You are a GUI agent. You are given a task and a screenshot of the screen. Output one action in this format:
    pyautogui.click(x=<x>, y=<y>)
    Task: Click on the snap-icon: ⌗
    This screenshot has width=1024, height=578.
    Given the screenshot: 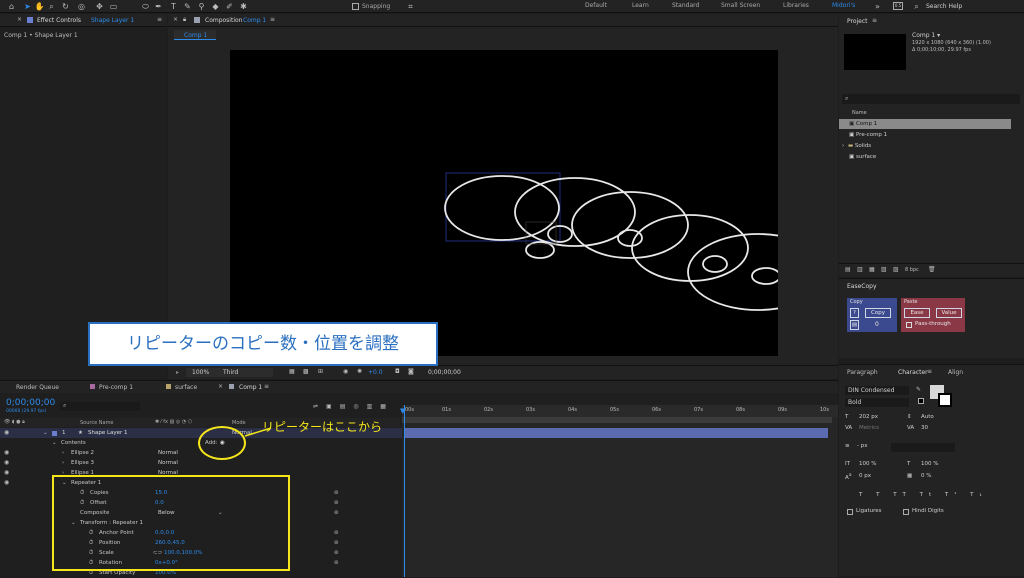 What is the action you would take?
    pyautogui.click(x=410, y=6)
    